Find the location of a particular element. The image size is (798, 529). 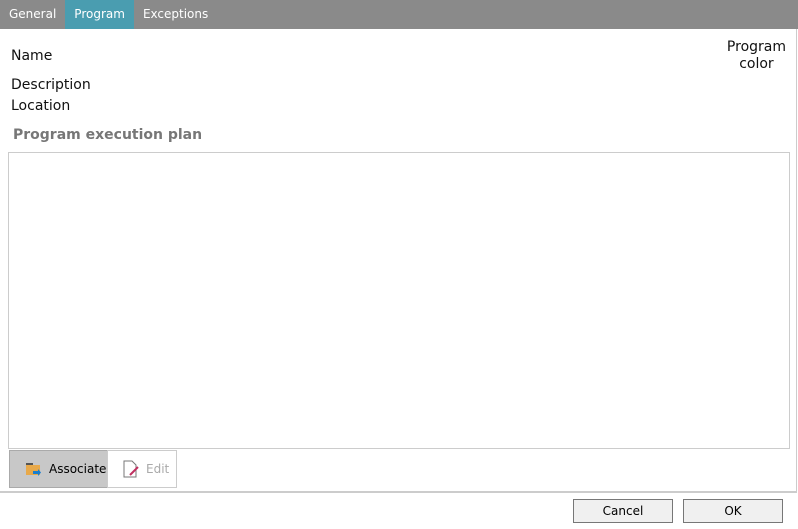

ok-button: OK is located at coordinates (733, 511).